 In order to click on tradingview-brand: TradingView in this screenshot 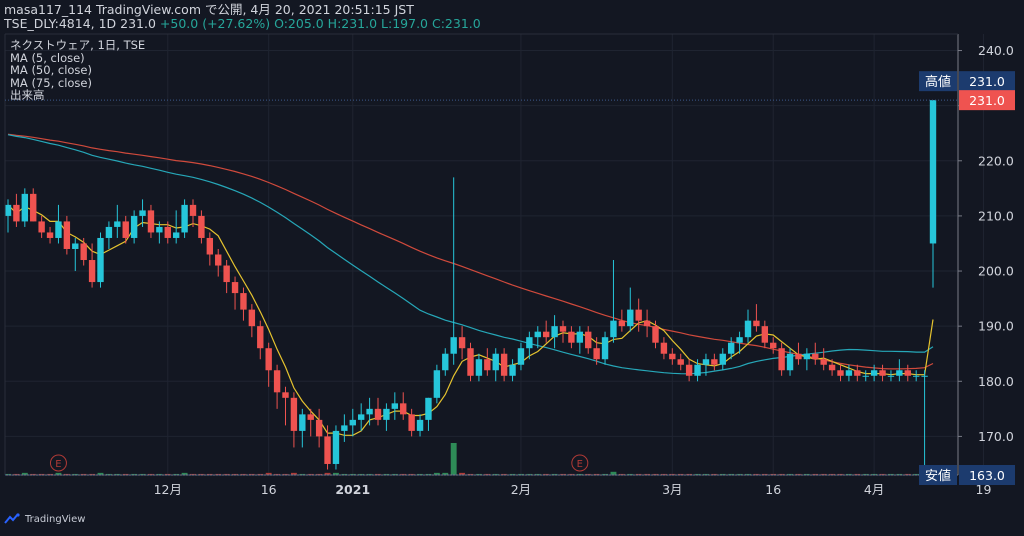, I will do `click(55, 519)`.